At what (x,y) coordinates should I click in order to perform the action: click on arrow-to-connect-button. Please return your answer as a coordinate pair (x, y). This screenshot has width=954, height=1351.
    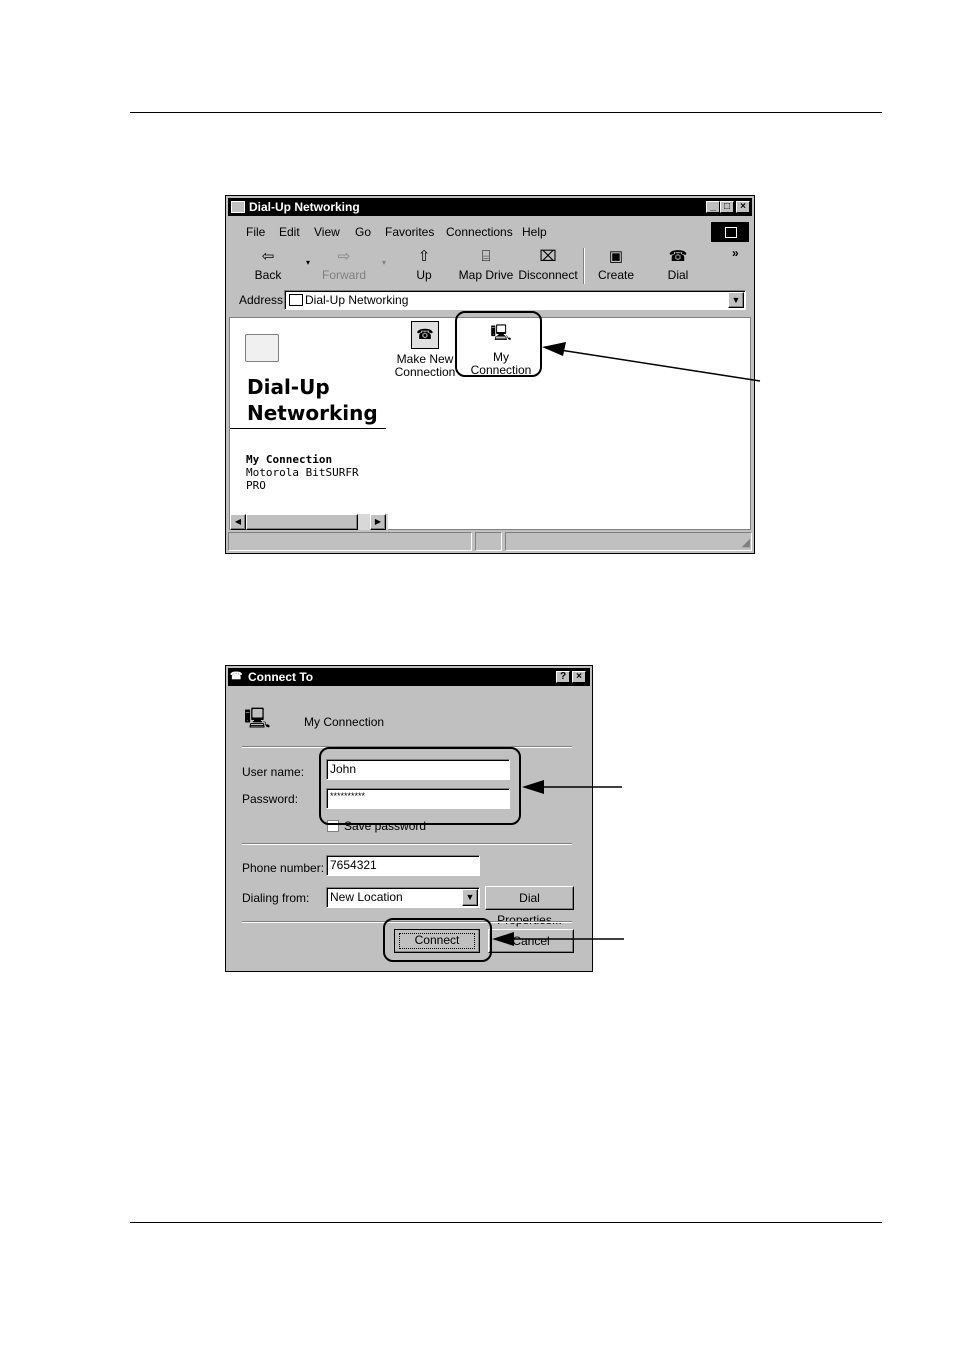
    Looking at the image, I should click on (558, 939).